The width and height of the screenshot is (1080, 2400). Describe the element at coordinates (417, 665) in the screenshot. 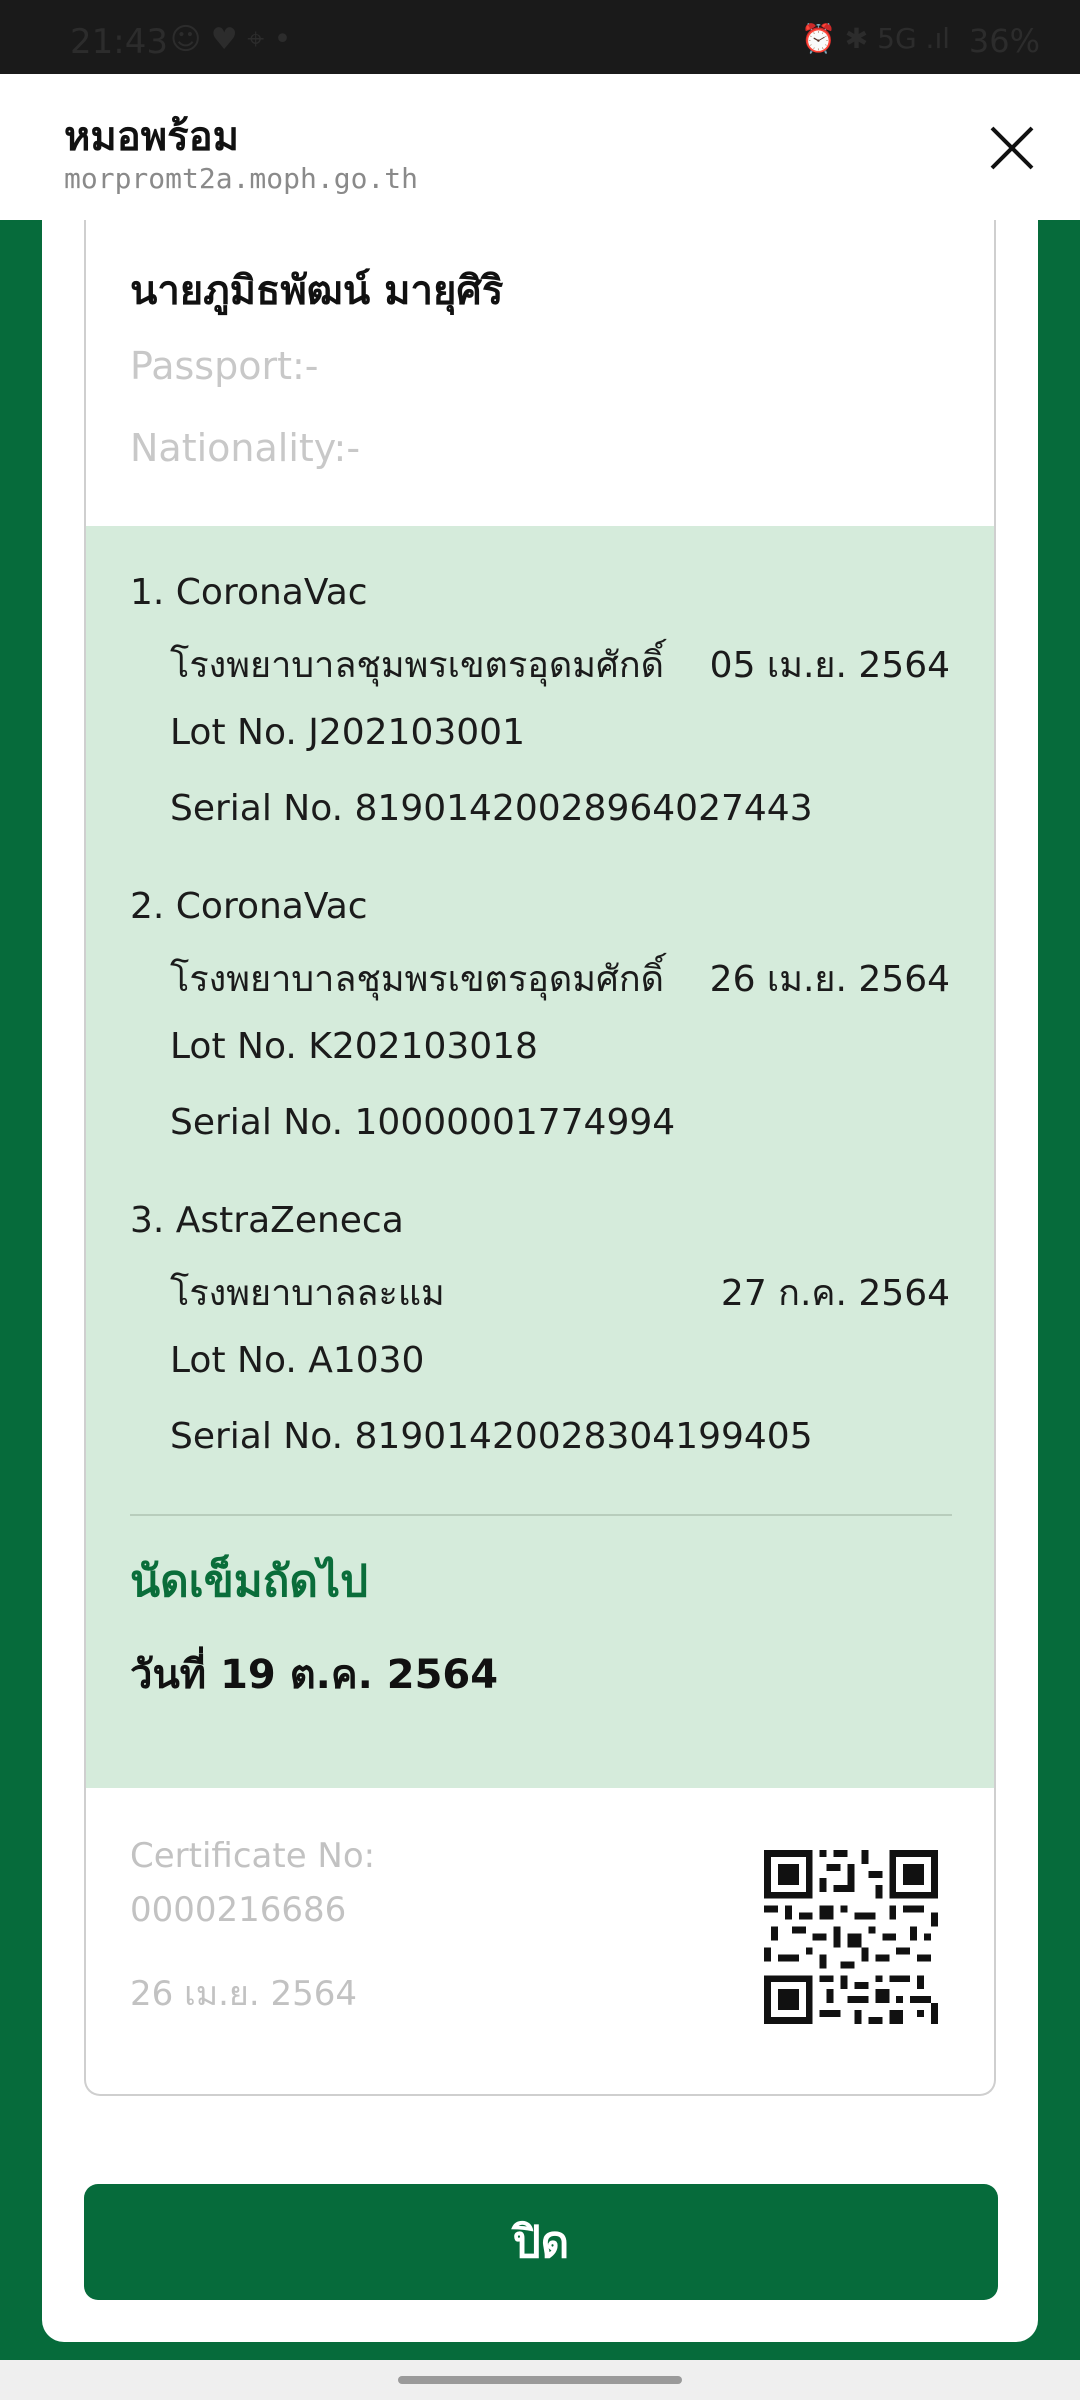

I see `dose-1-hospital: โรงพยาบาลชุมพรเขตรอุดมศักดิ์` at that location.